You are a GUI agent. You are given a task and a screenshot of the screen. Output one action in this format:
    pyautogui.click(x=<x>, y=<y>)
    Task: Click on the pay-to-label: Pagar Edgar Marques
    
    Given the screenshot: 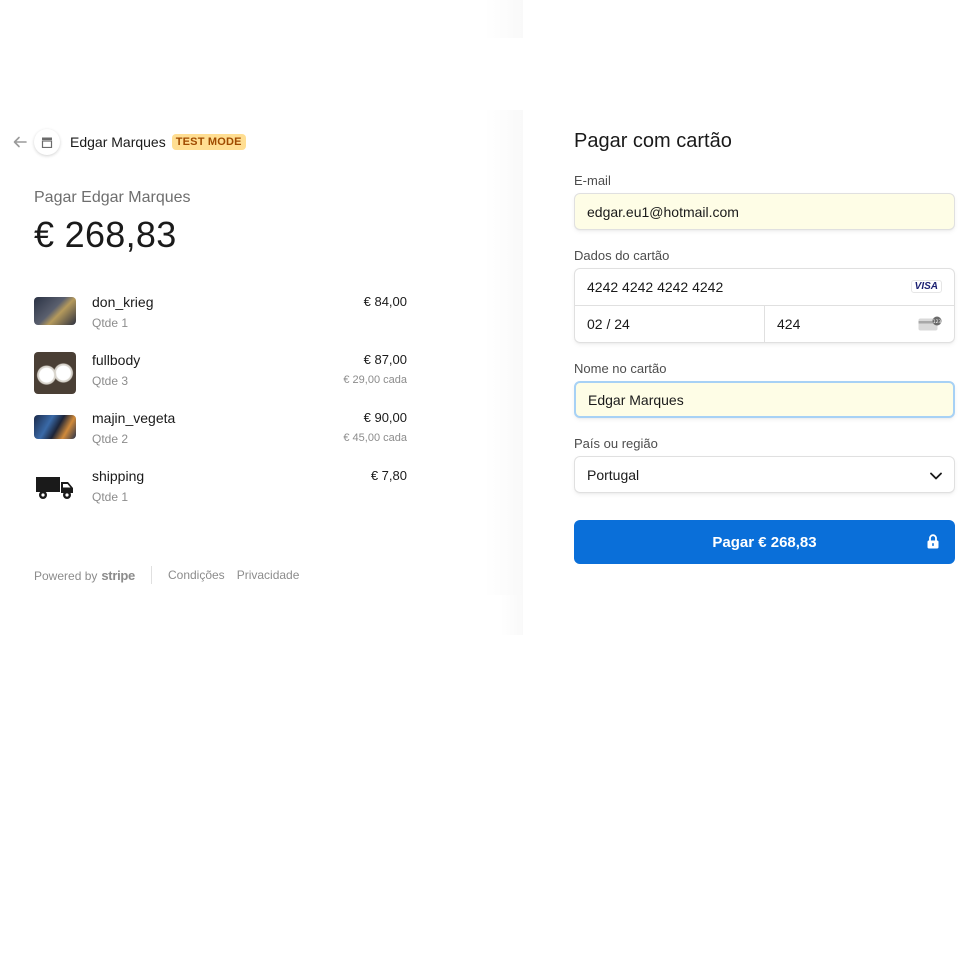 What is the action you would take?
    pyautogui.click(x=112, y=197)
    